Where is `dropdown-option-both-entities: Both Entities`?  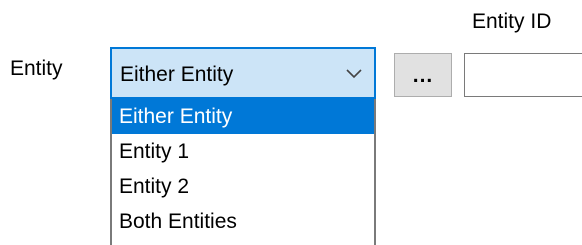
dropdown-option-both-entities: Both Entities is located at coordinates (243, 221).